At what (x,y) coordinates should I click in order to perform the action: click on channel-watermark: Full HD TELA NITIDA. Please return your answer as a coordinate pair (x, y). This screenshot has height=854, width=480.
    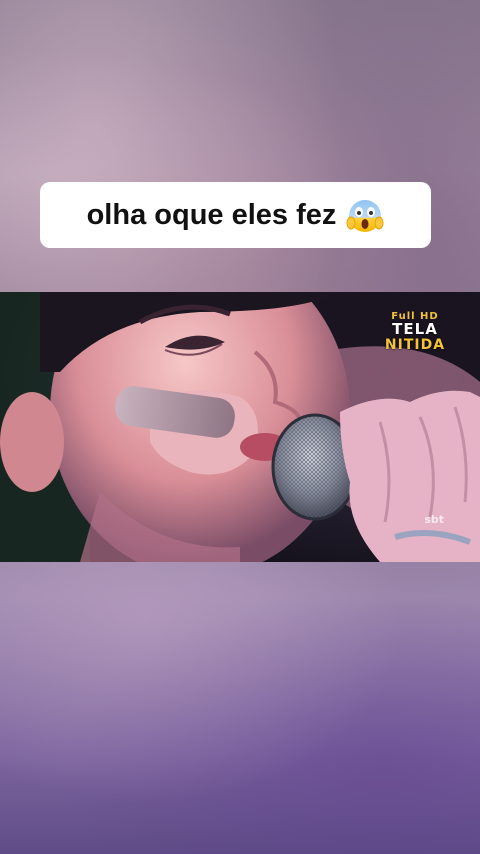
    Looking at the image, I should click on (415, 332).